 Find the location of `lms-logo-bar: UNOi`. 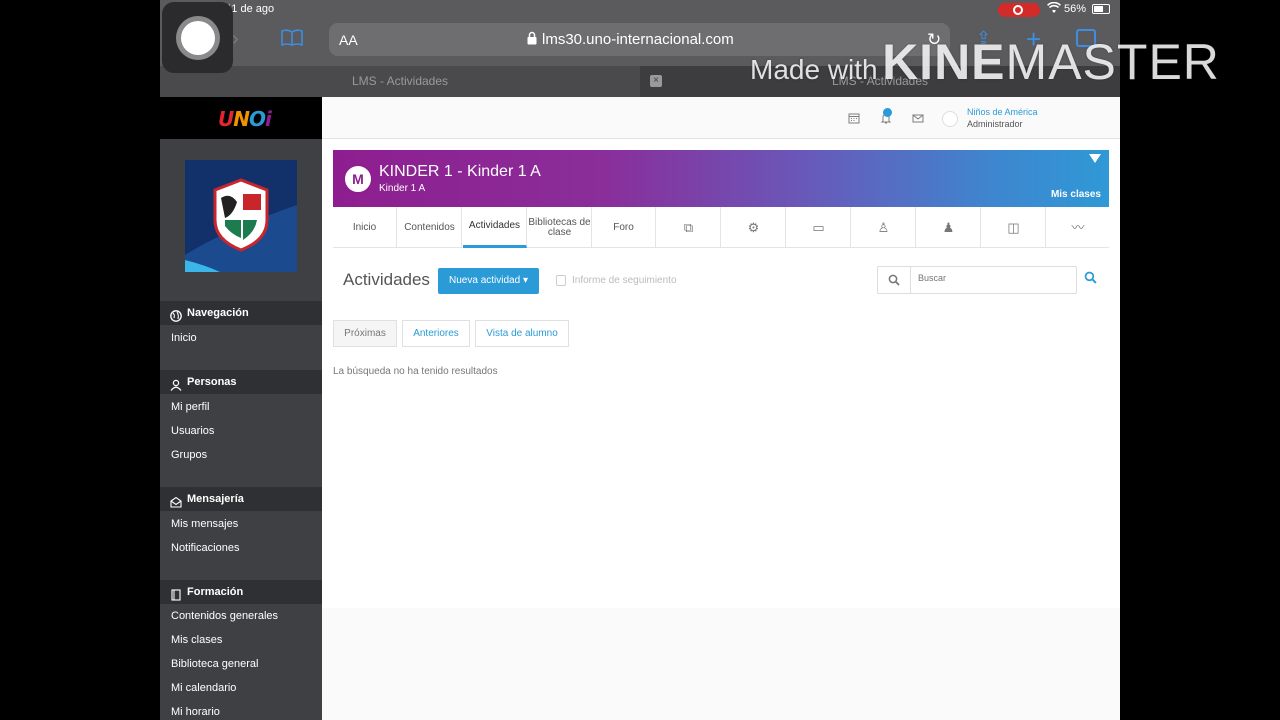

lms-logo-bar: UNOi is located at coordinates (241, 118).